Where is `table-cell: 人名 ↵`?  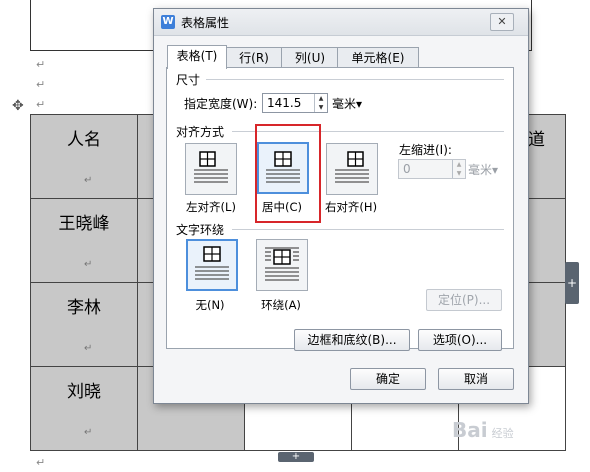 table-cell: 人名 ↵ is located at coordinates (84, 156).